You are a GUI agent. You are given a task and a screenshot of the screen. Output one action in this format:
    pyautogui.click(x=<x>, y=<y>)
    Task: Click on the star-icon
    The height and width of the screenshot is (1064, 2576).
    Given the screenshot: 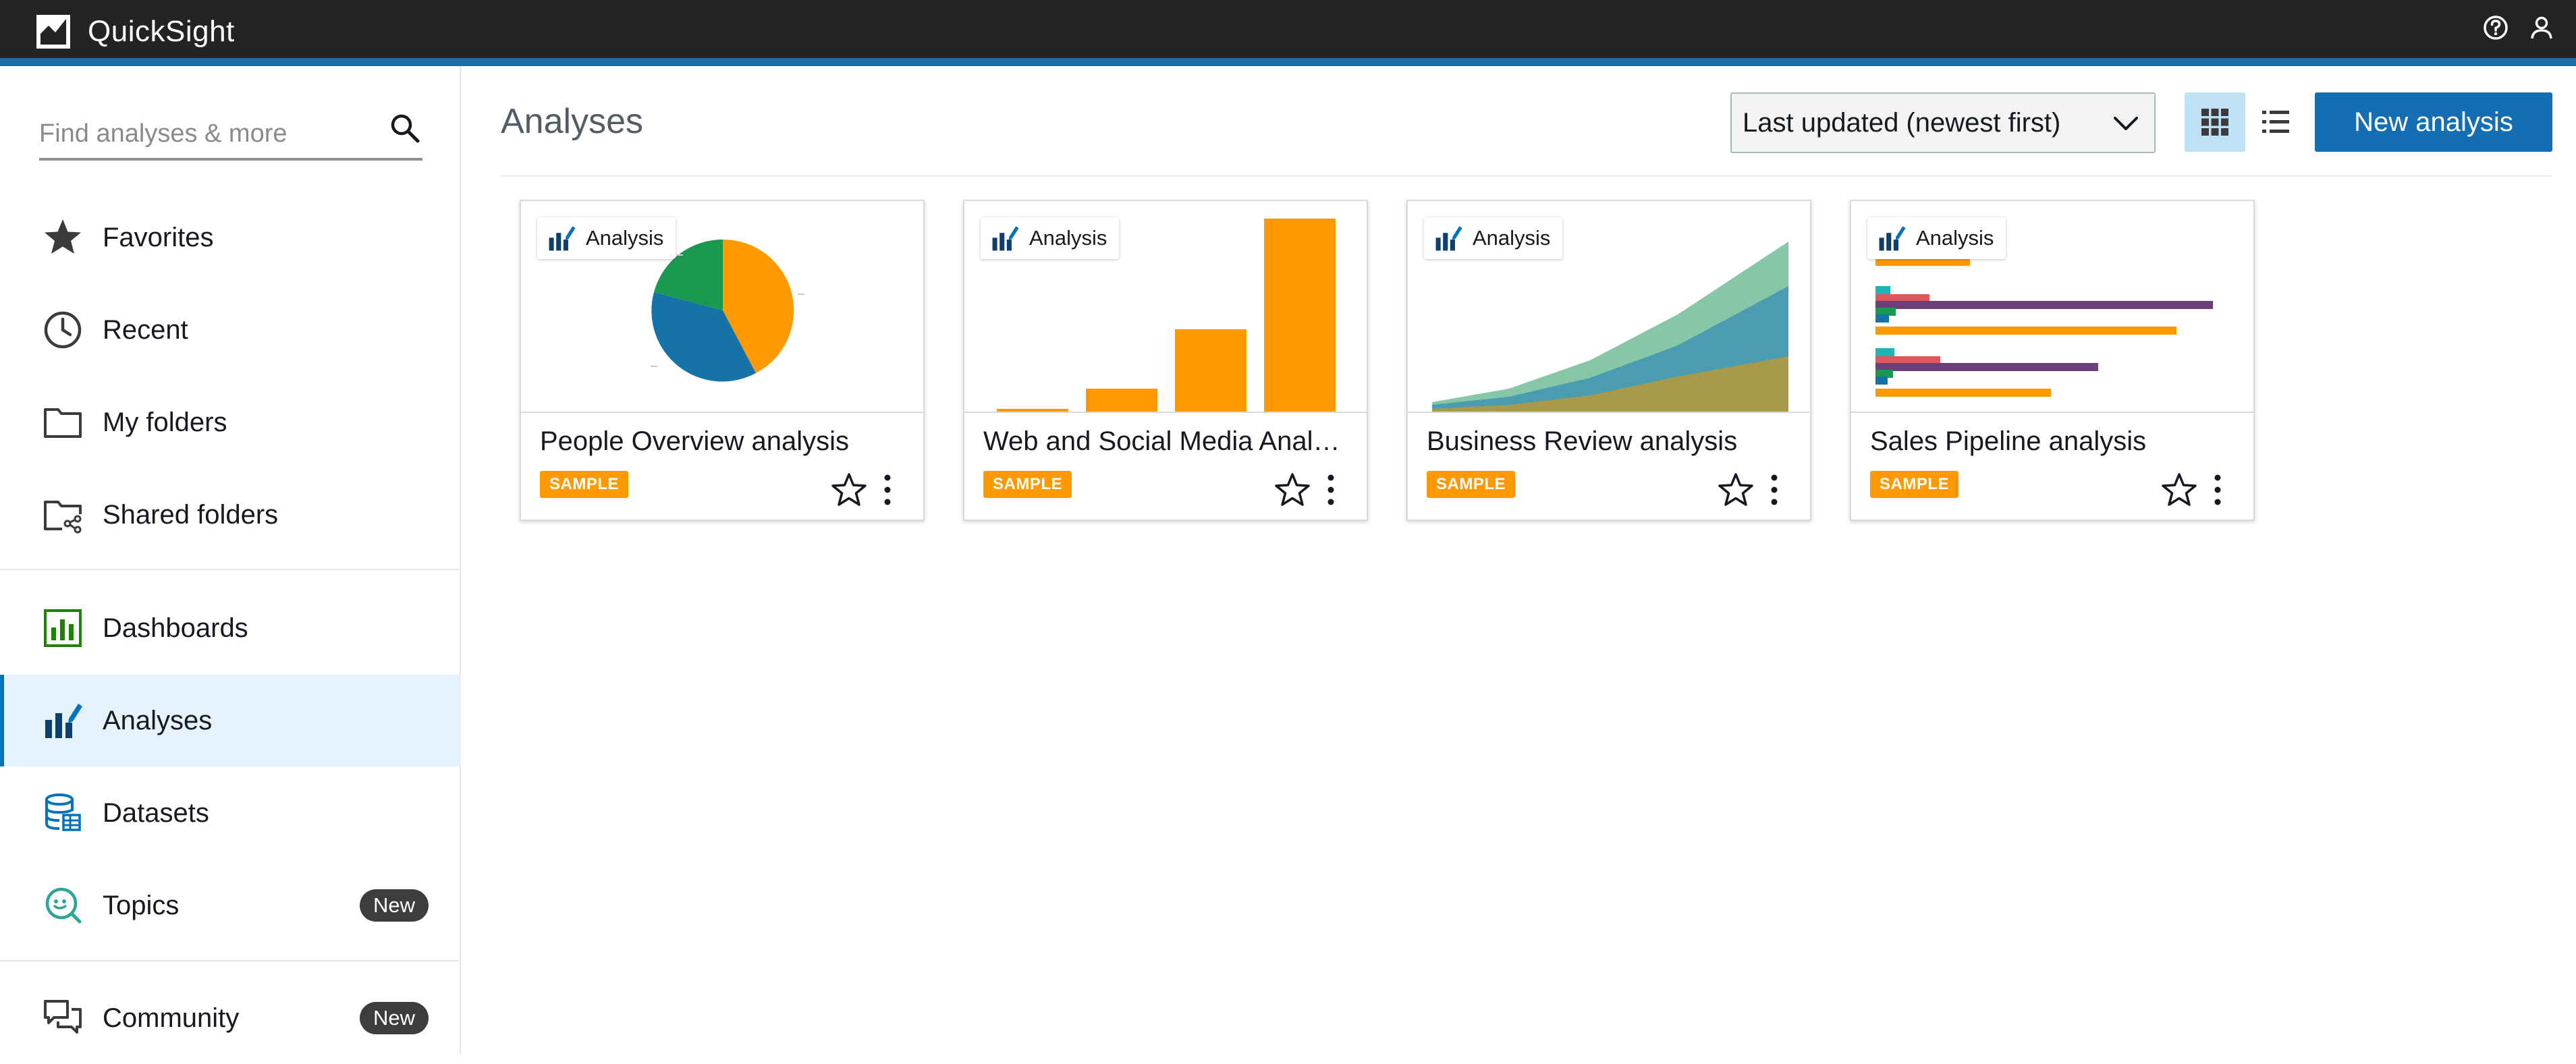 What is the action you would take?
    pyautogui.click(x=63, y=236)
    